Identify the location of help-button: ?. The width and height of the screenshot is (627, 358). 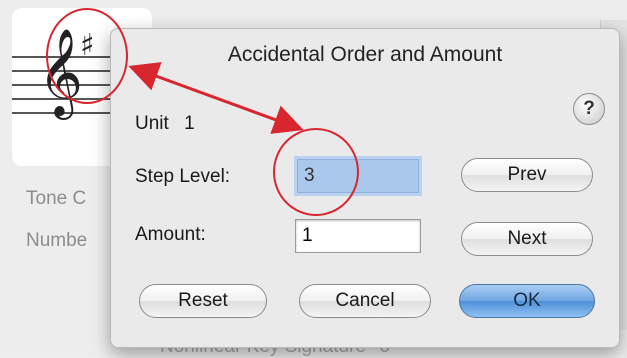
(589, 109).